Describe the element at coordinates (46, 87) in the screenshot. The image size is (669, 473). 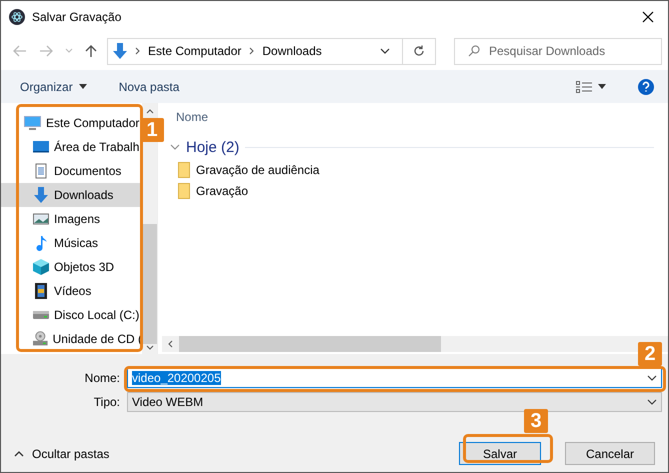
I see `organize-menu-button: Organizar` at that location.